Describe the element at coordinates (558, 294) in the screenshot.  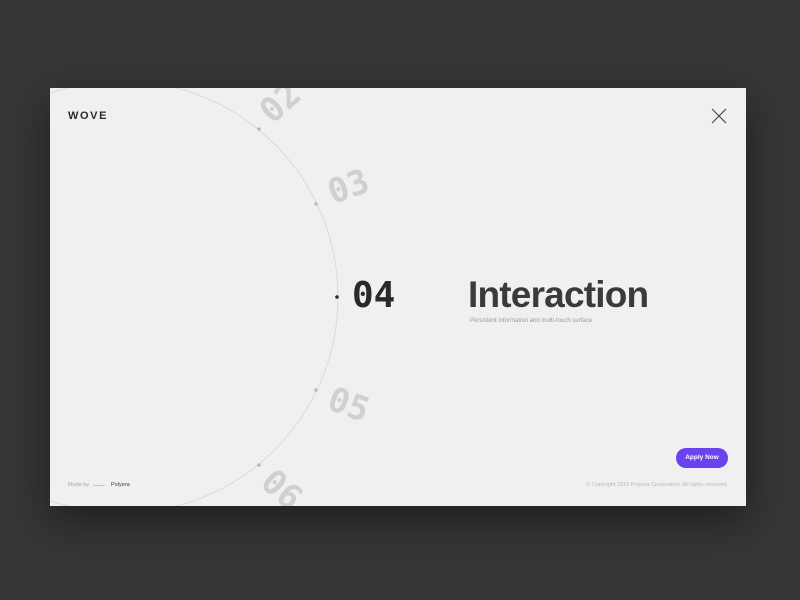
I see `section-title: Interaction` at that location.